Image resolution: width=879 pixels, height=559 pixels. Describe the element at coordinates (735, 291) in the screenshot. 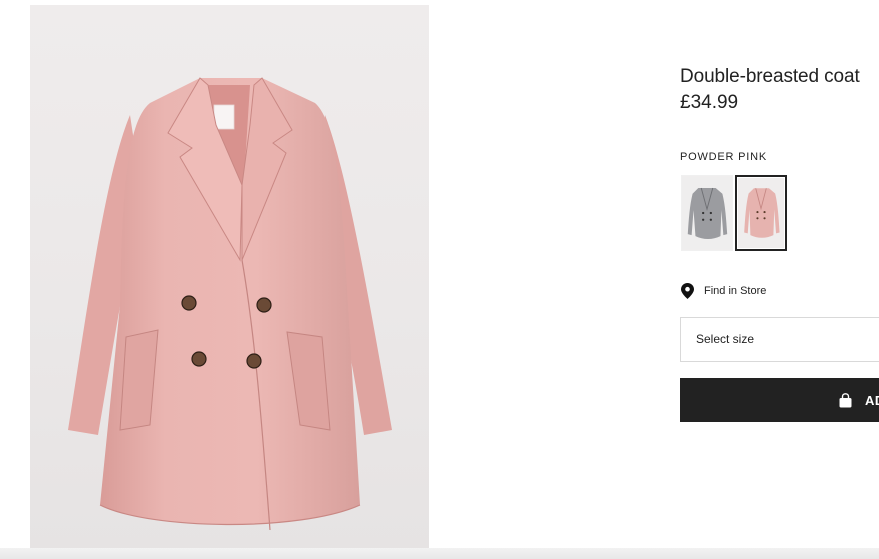

I see `find-in-store-label: Find in Store` at that location.